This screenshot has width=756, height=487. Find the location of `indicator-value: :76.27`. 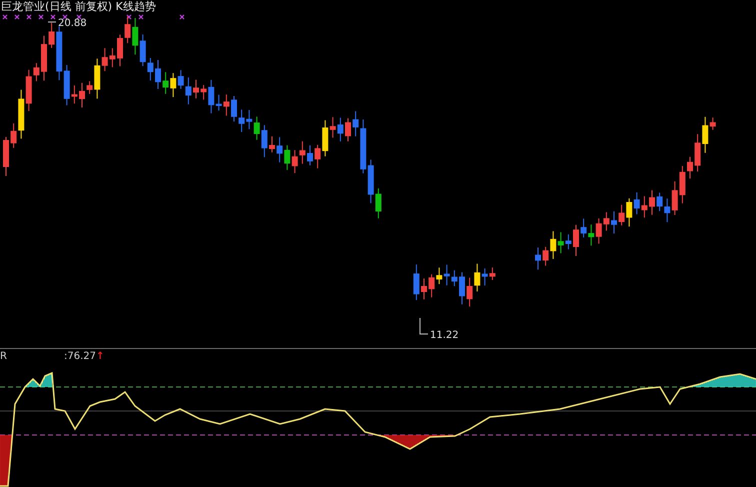

indicator-value: :76.27 is located at coordinates (80, 357).